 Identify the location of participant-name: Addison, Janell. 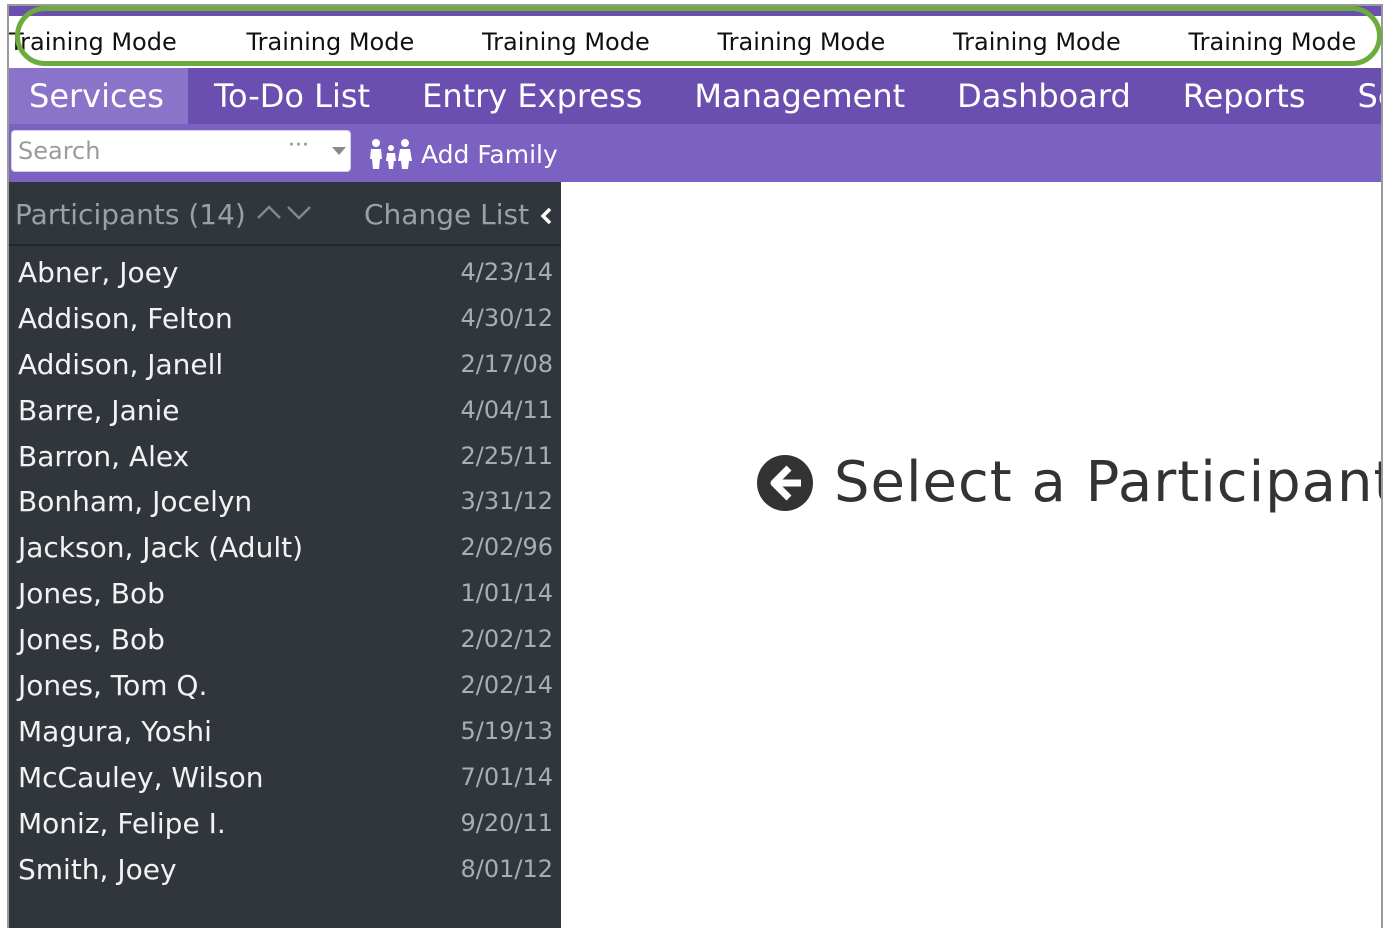
(121, 364).